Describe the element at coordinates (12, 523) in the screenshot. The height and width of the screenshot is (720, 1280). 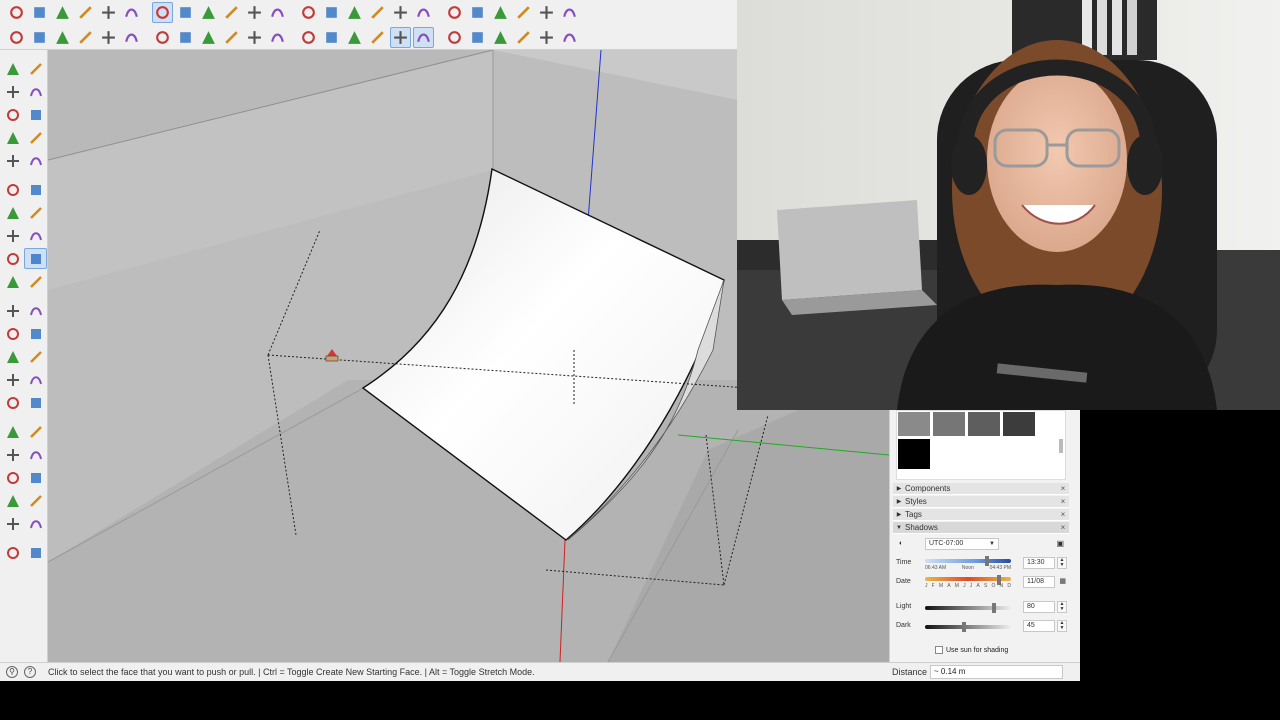
I see `sandbox-from-contours-icon` at that location.